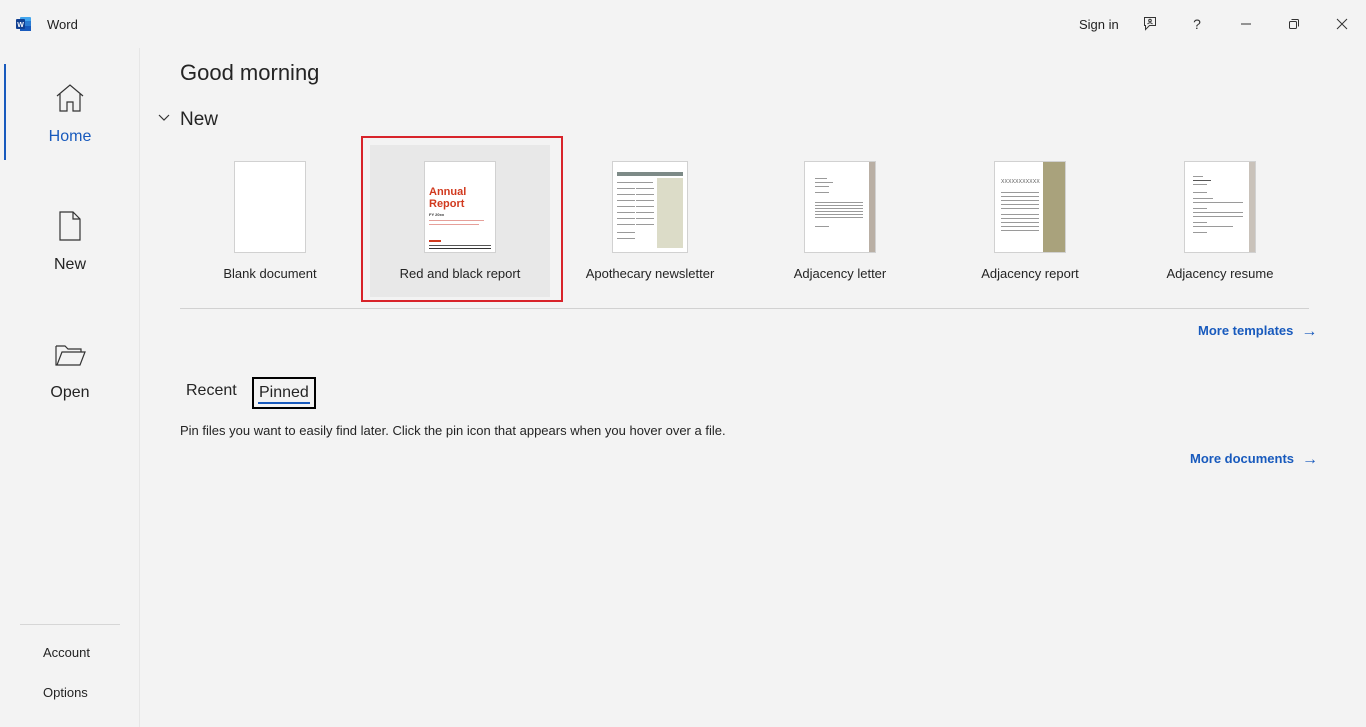 The height and width of the screenshot is (727, 1366). What do you see at coordinates (744, 308) in the screenshot?
I see `section-divider` at bounding box center [744, 308].